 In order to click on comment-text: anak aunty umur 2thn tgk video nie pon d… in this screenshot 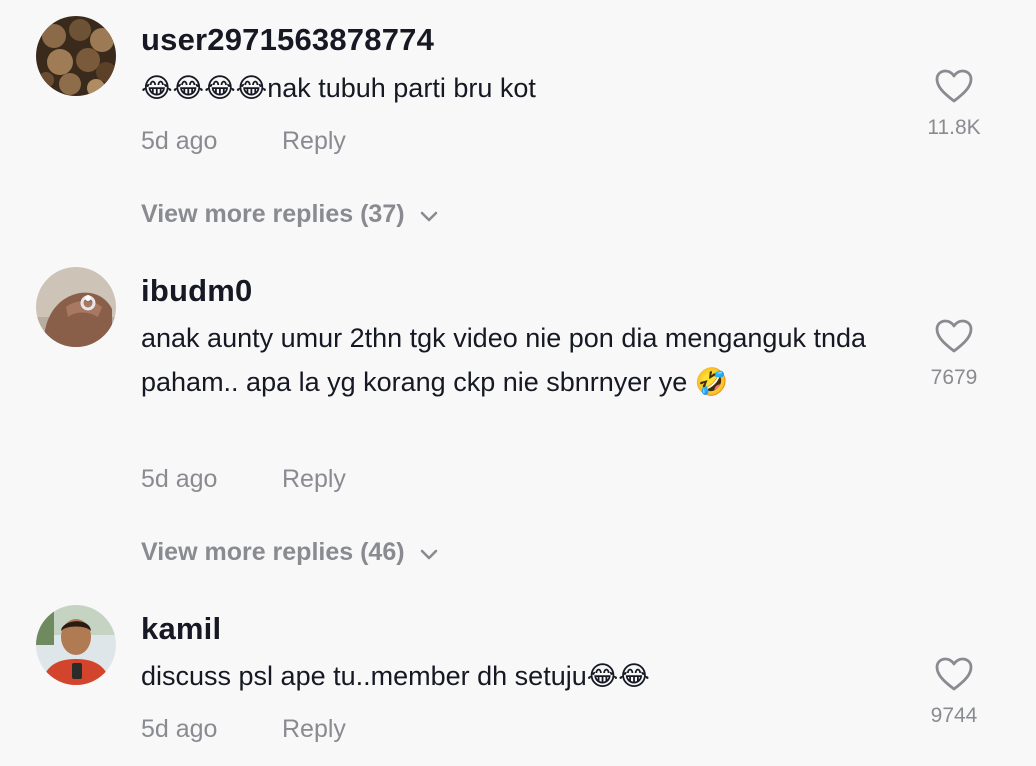, I will do `click(504, 360)`.